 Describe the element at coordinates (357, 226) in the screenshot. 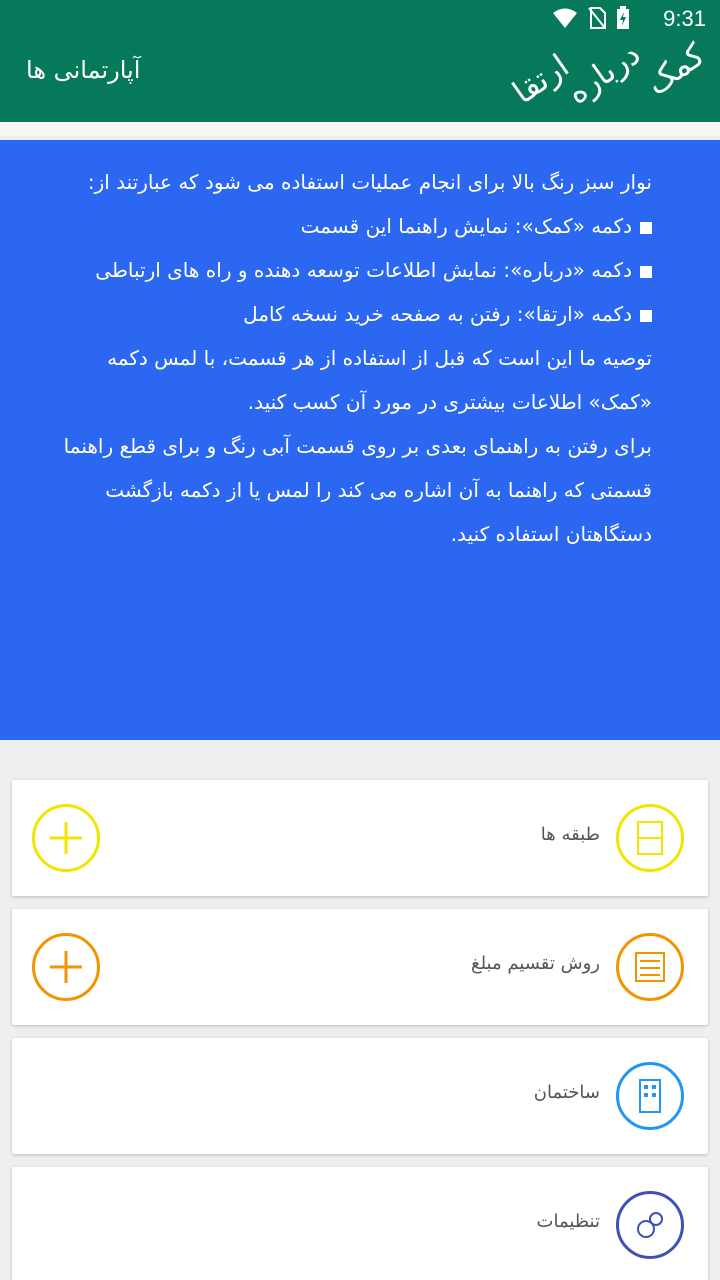

I see `help-bullet: دکمه «کمک»: نمایش راهنما این قسمت` at that location.